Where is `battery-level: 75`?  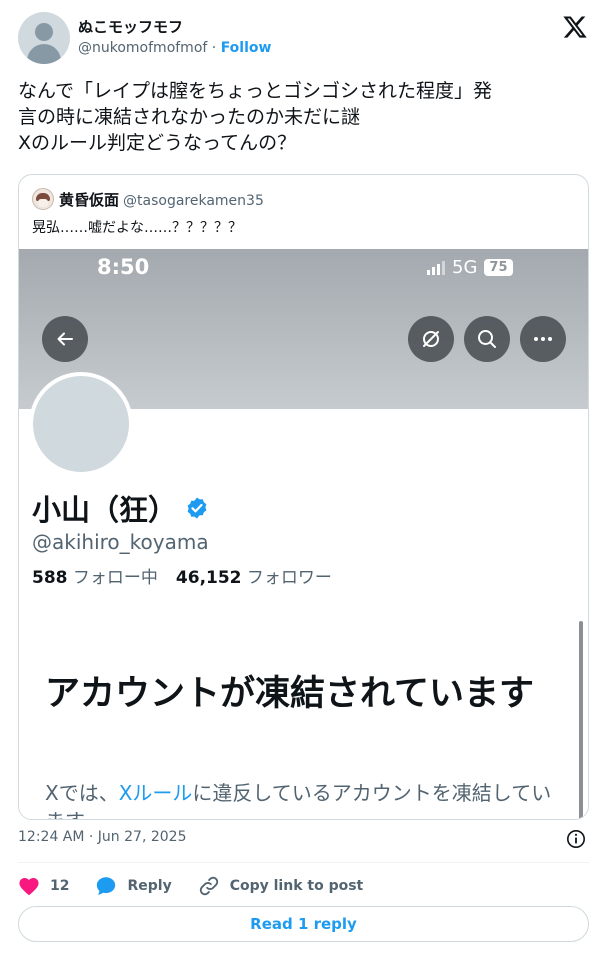 battery-level: 75 is located at coordinates (498, 267).